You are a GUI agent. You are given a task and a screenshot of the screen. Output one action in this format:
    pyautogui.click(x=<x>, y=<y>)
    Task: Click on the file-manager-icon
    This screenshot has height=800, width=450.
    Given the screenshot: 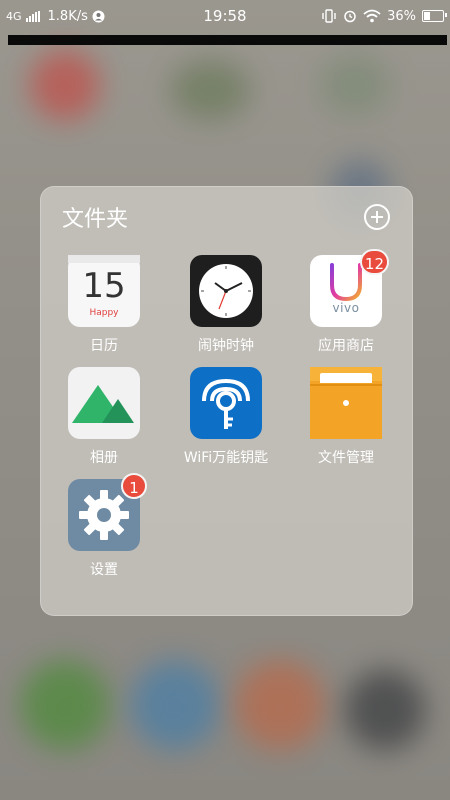 What is the action you would take?
    pyautogui.click(x=346, y=403)
    